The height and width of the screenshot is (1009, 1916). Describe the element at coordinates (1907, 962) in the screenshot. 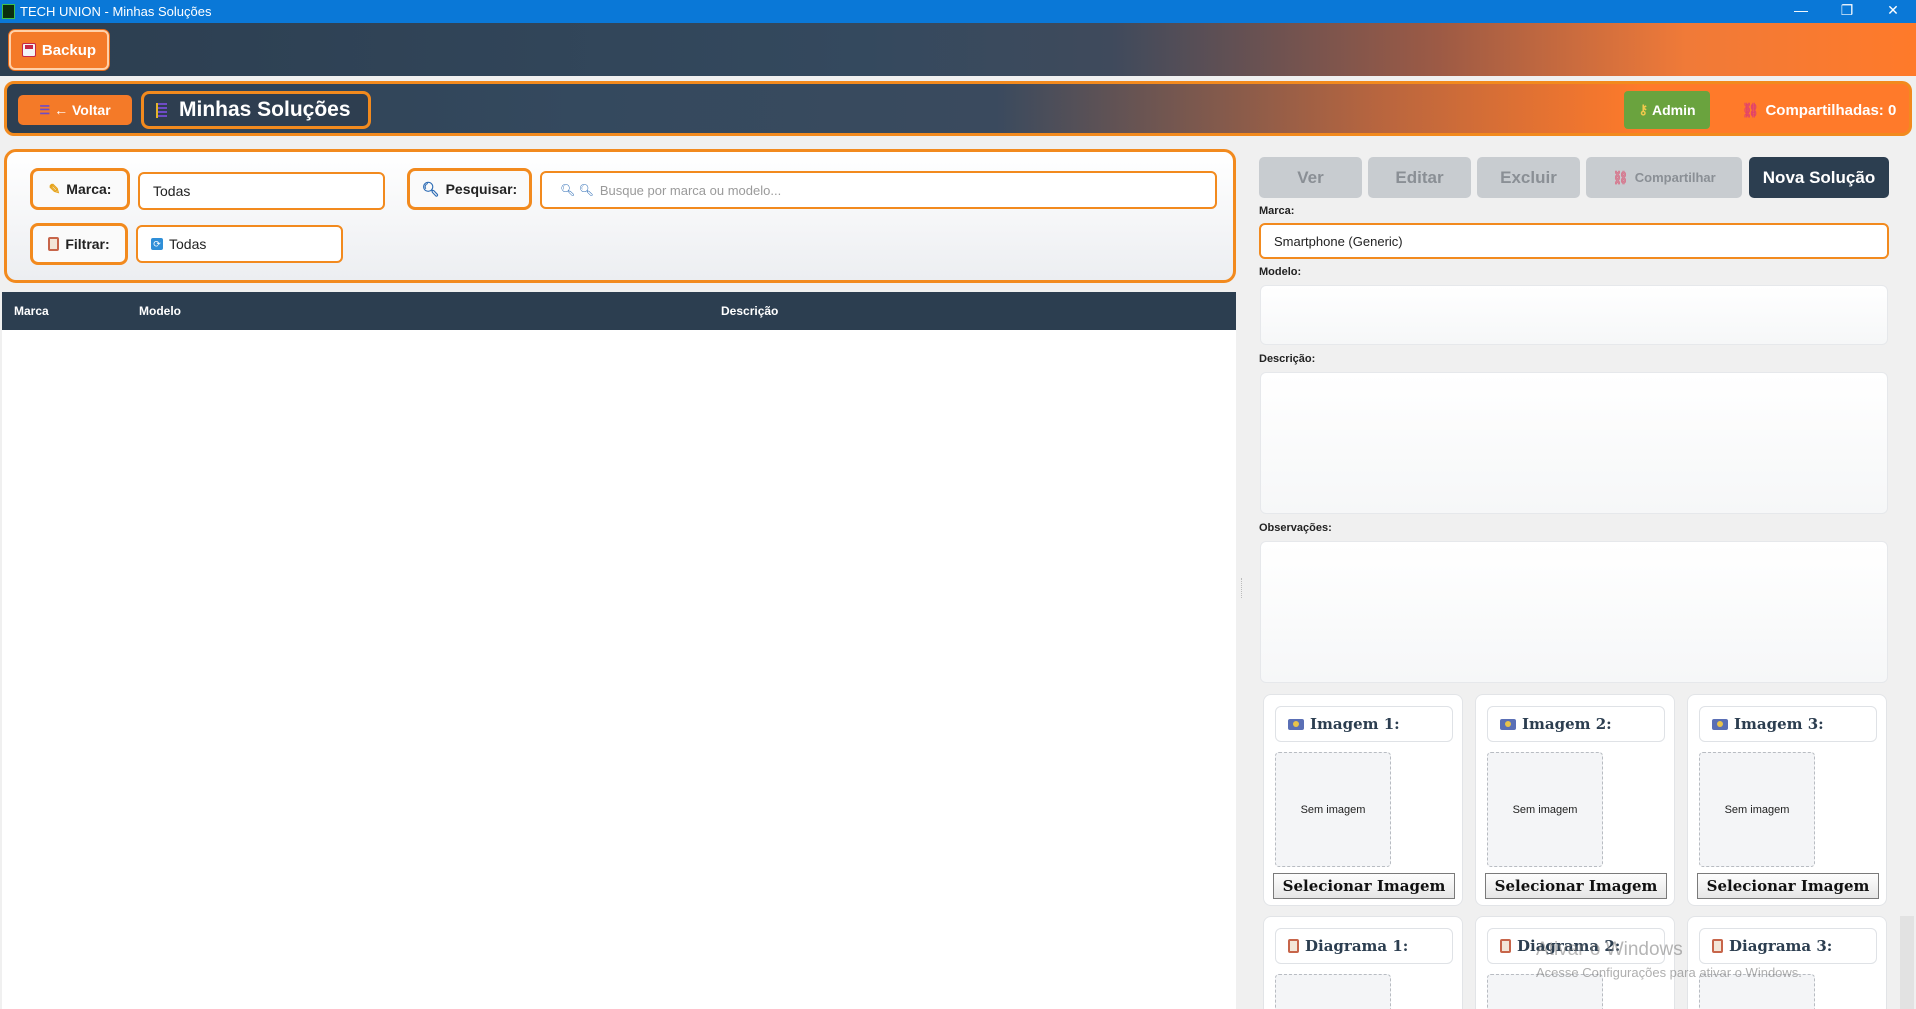

I see `right-panel-scrollbar` at that location.